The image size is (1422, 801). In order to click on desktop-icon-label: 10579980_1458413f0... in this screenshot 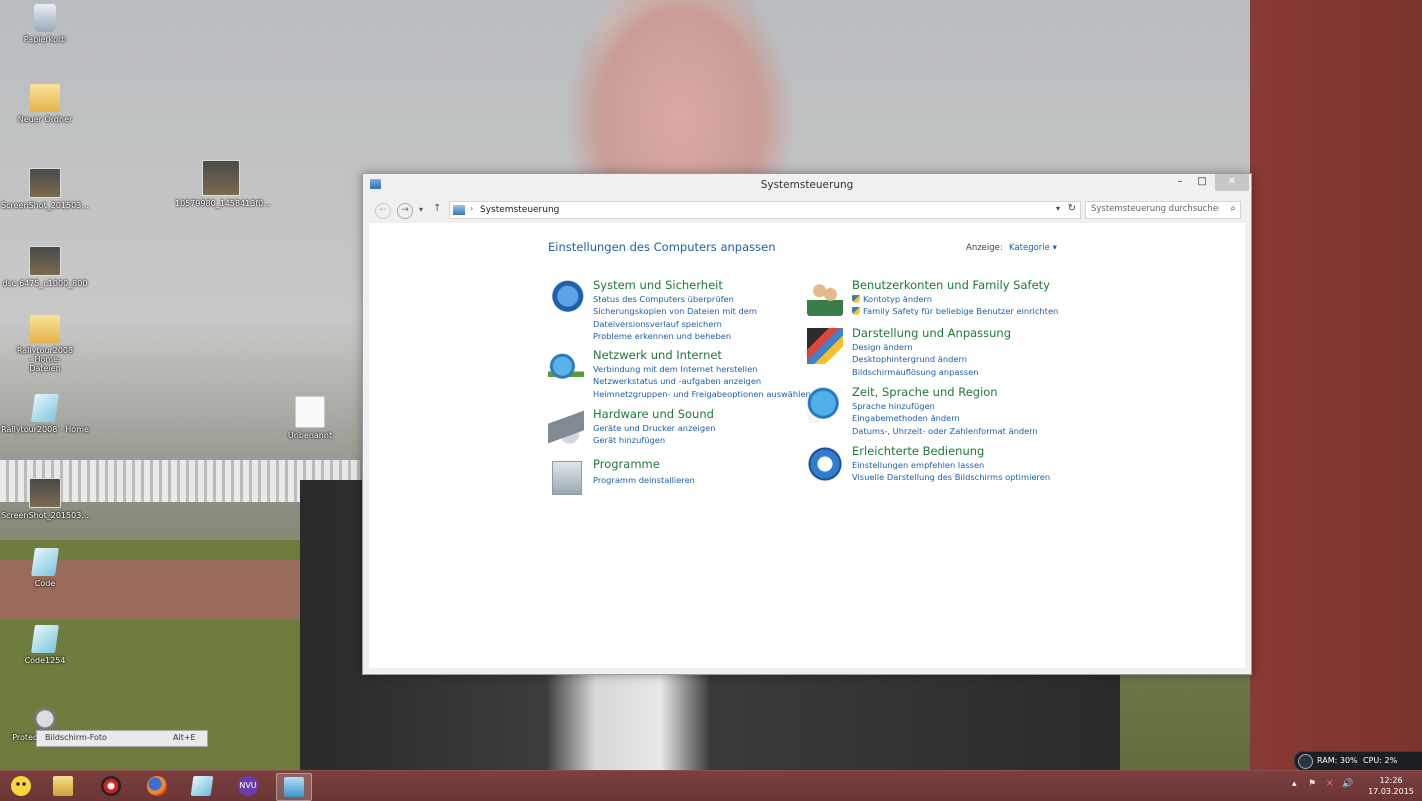, I will do `click(223, 203)`.